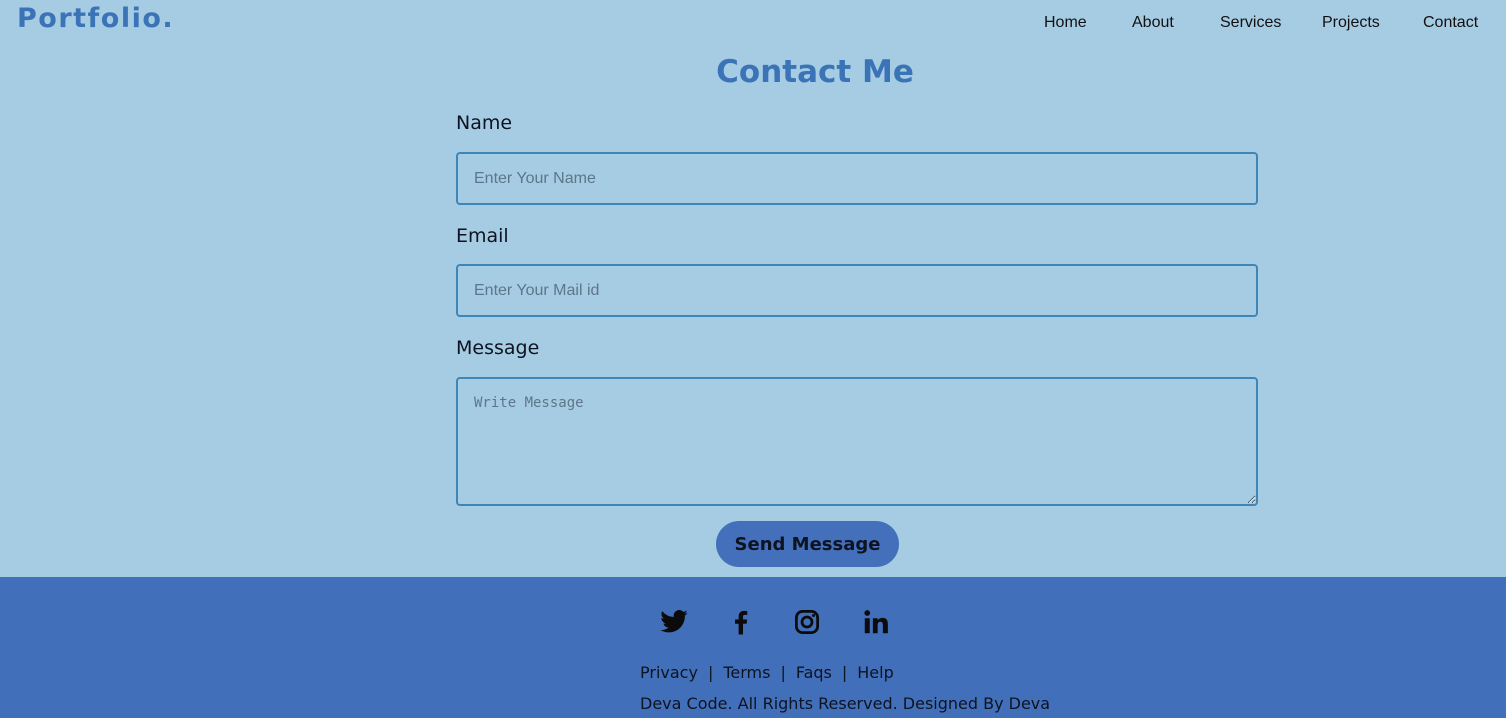 This screenshot has height=718, width=1506. What do you see at coordinates (1250, 23) in the screenshot?
I see `nav-services: Services` at bounding box center [1250, 23].